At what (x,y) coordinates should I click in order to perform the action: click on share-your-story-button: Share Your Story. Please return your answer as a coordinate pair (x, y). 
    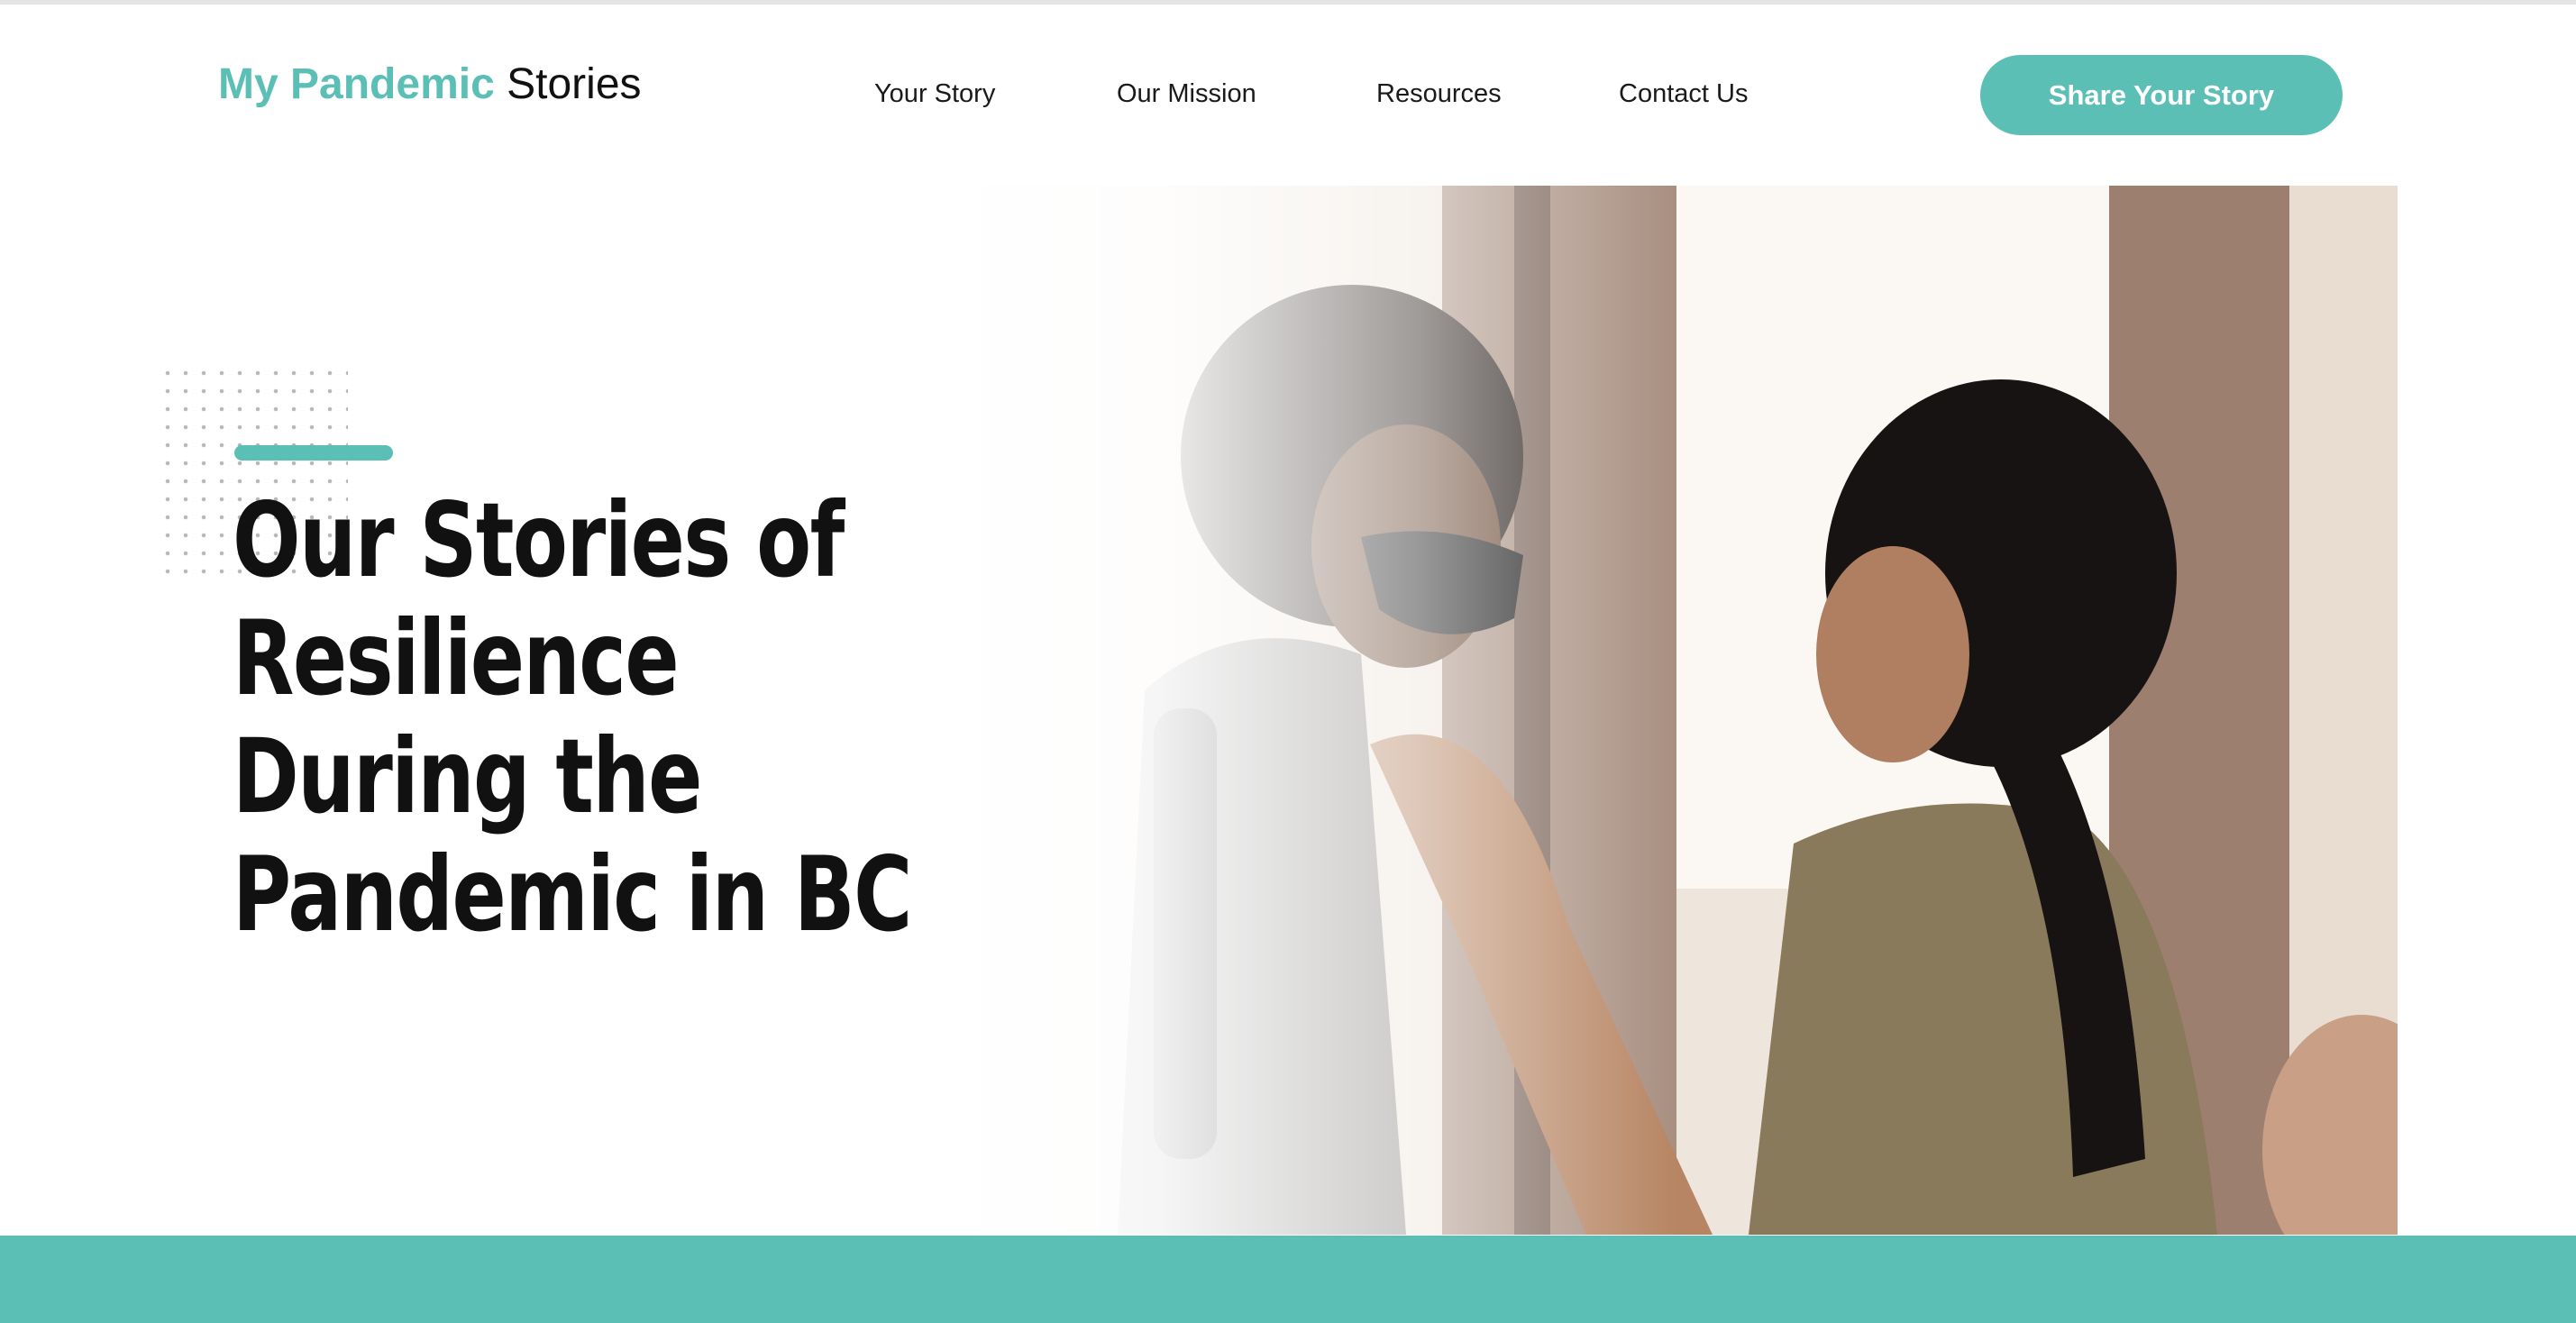
    Looking at the image, I should click on (2161, 95).